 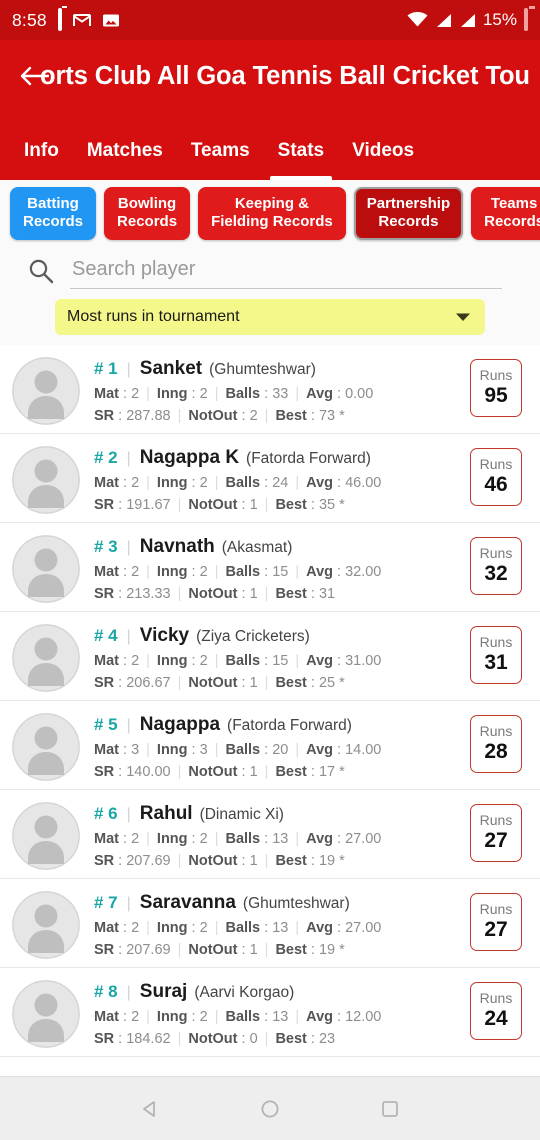 What do you see at coordinates (496, 1010) in the screenshot?
I see `runs-badge: Runs 24` at bounding box center [496, 1010].